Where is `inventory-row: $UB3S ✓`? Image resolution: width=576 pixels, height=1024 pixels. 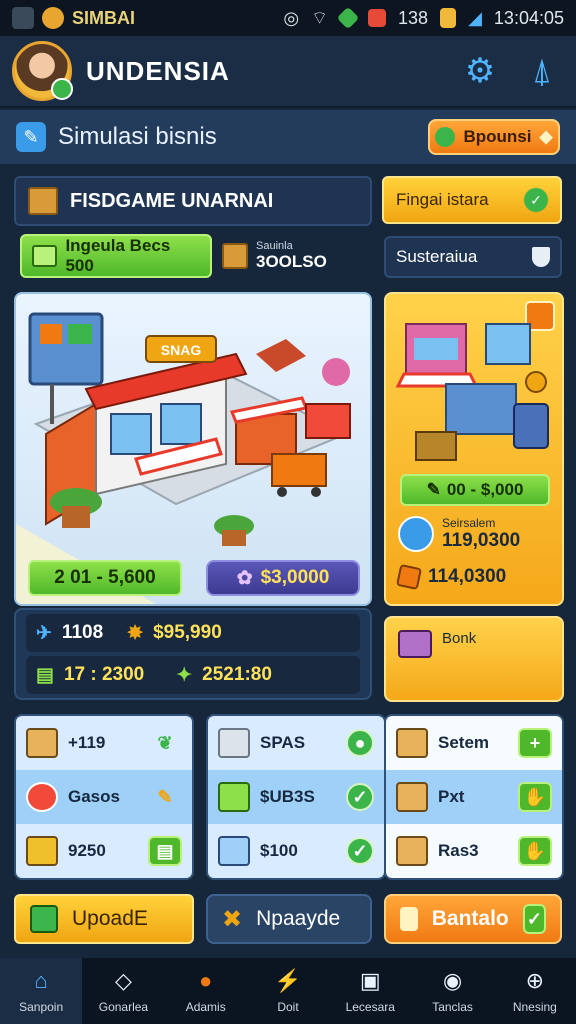 inventory-row: $UB3S ✓ is located at coordinates (296, 797).